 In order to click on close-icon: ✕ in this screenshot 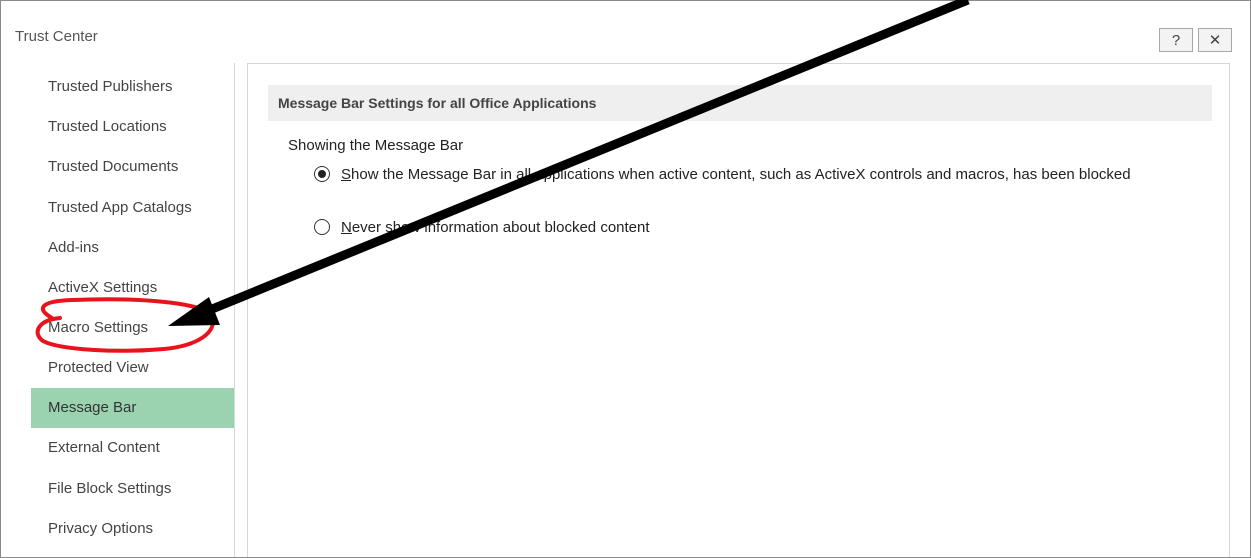, I will do `click(1215, 40)`.